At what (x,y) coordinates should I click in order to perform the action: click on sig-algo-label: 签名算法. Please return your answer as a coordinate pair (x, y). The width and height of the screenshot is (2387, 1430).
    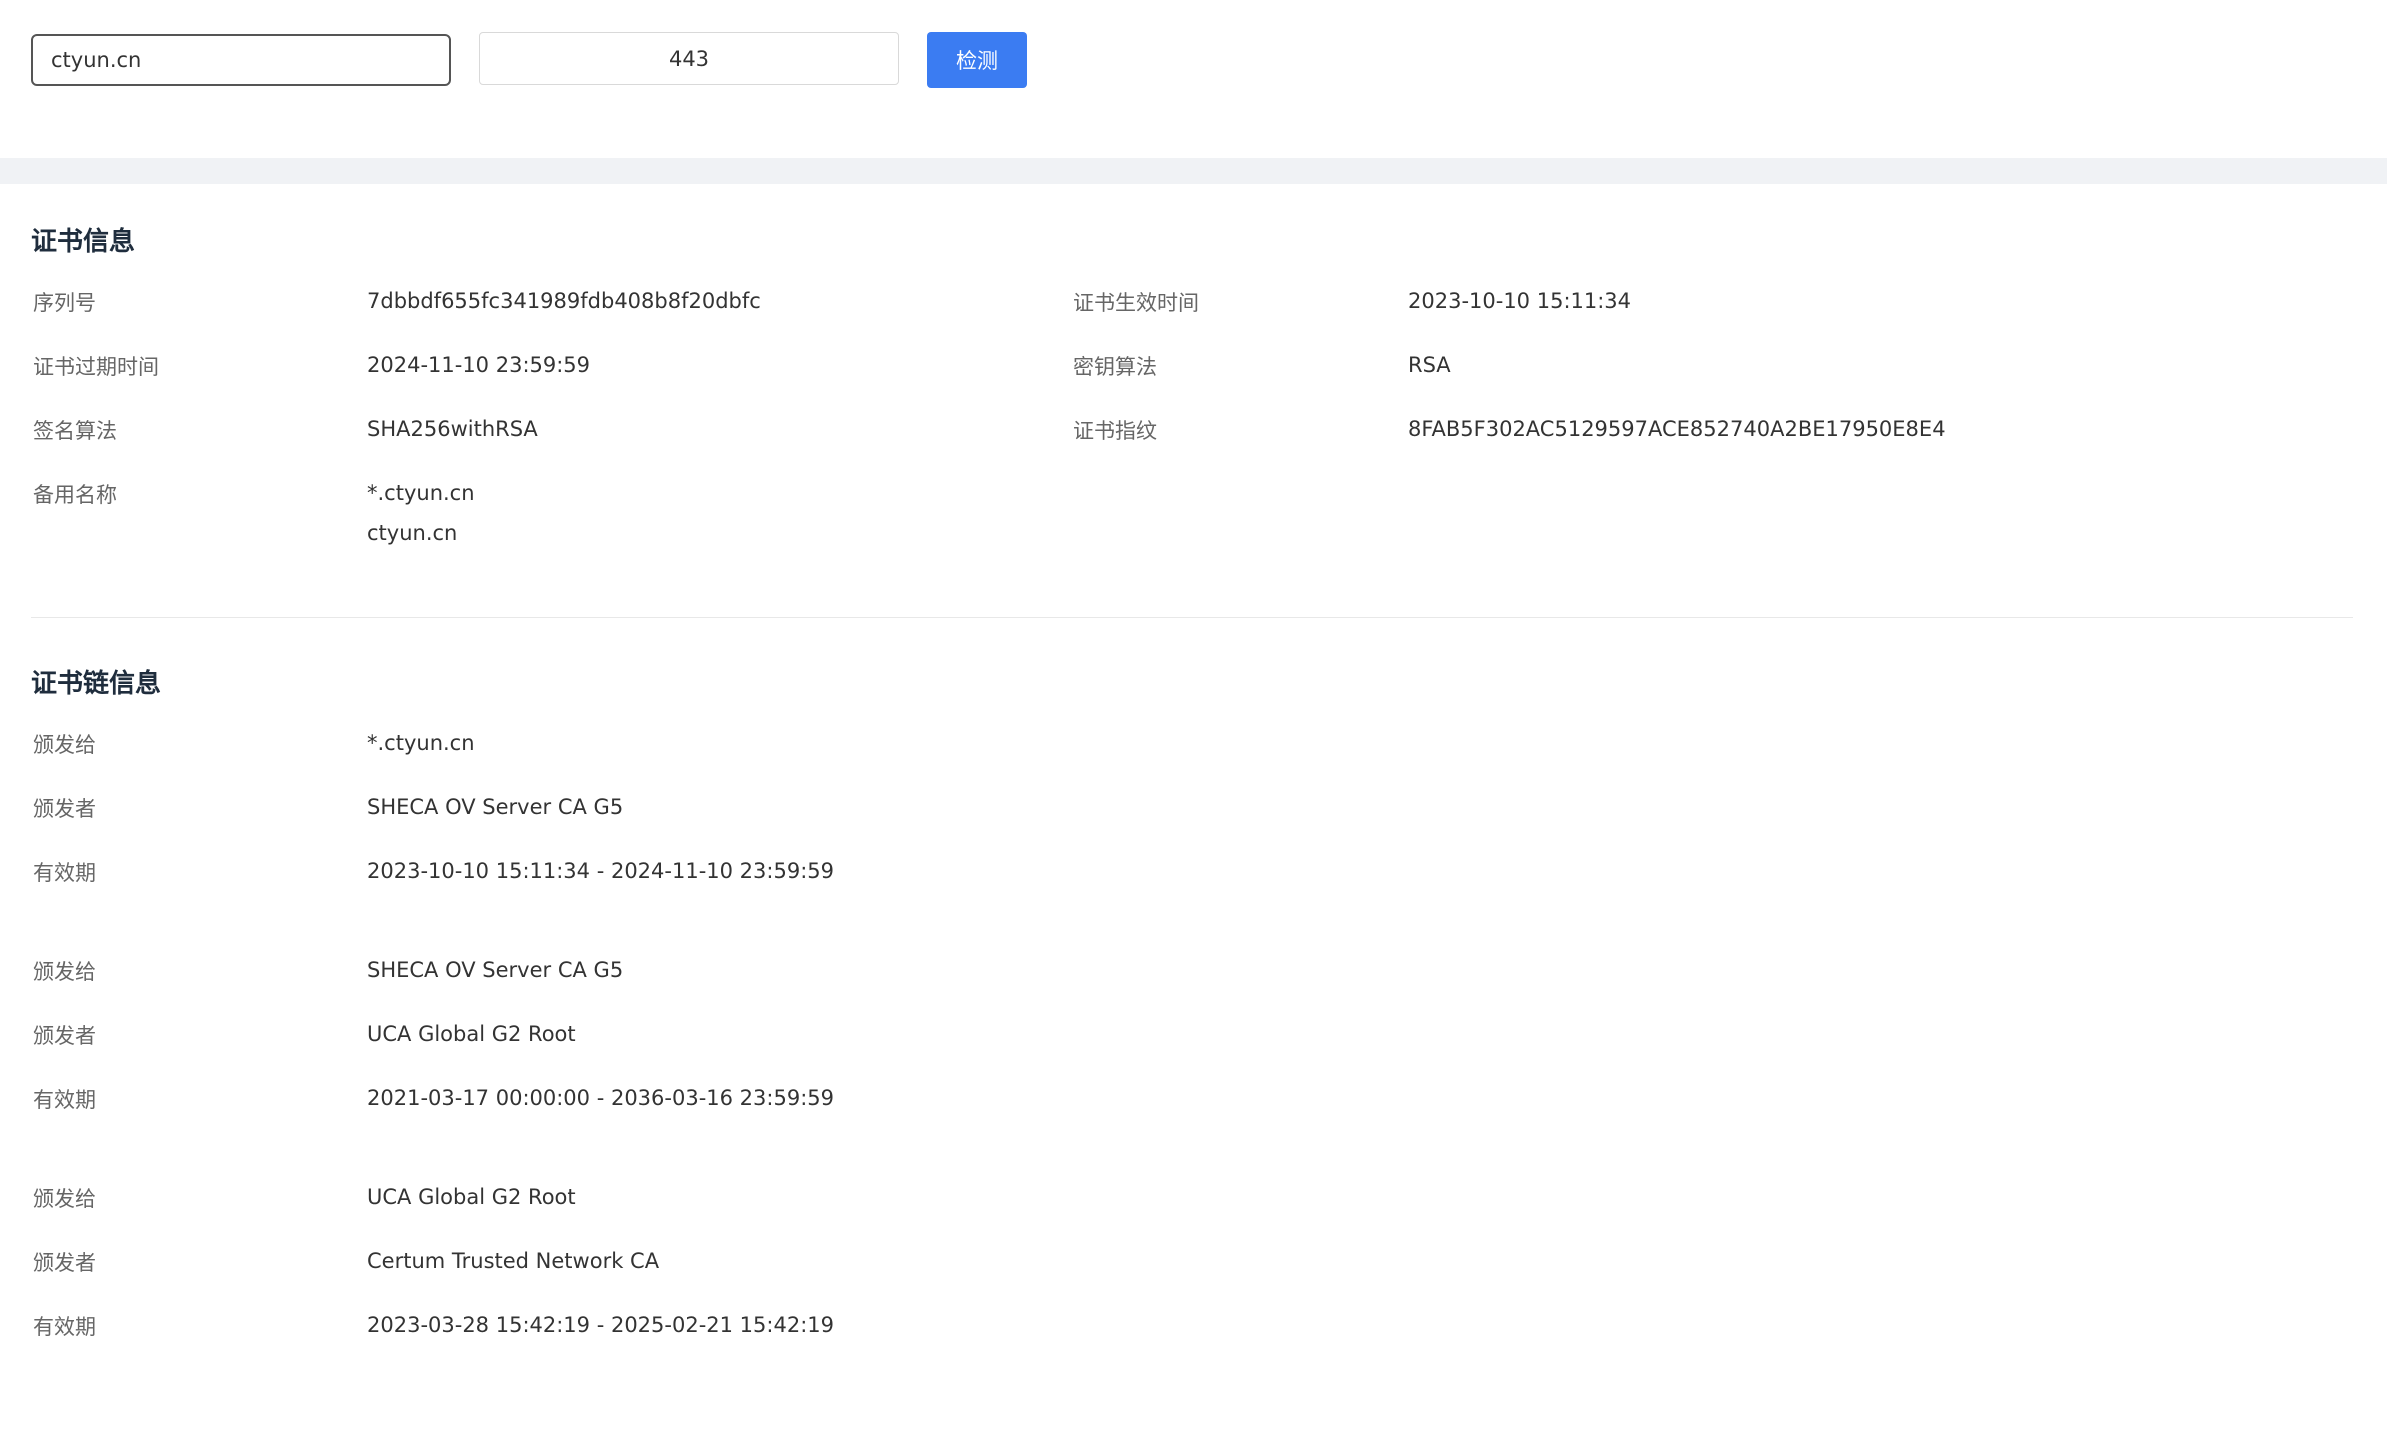
    Looking at the image, I should click on (75, 431).